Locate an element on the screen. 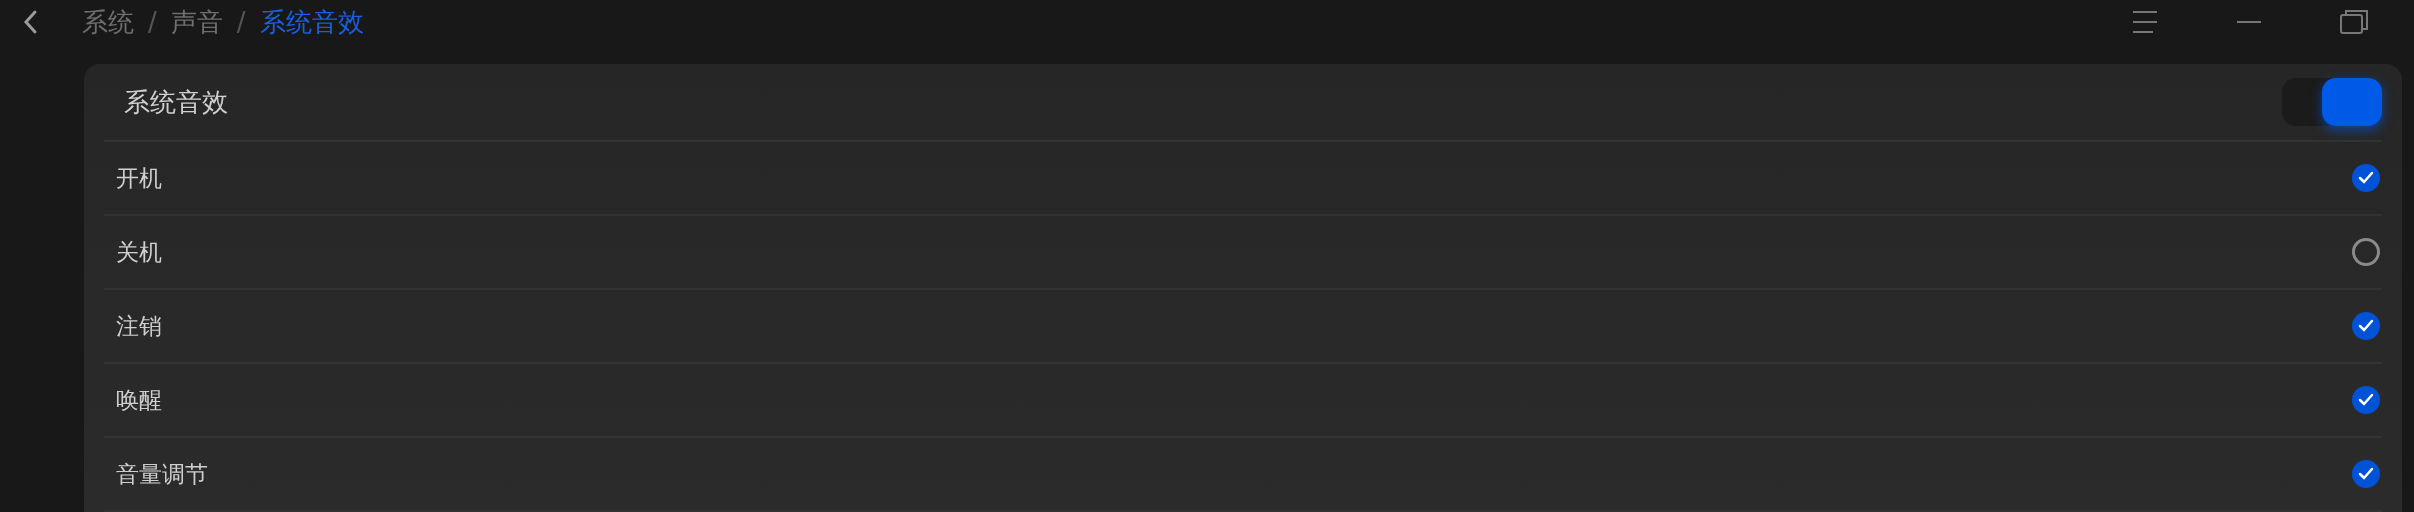 This screenshot has width=2414, height=512. breadcrumb-link: 声音 is located at coordinates (196, 22).